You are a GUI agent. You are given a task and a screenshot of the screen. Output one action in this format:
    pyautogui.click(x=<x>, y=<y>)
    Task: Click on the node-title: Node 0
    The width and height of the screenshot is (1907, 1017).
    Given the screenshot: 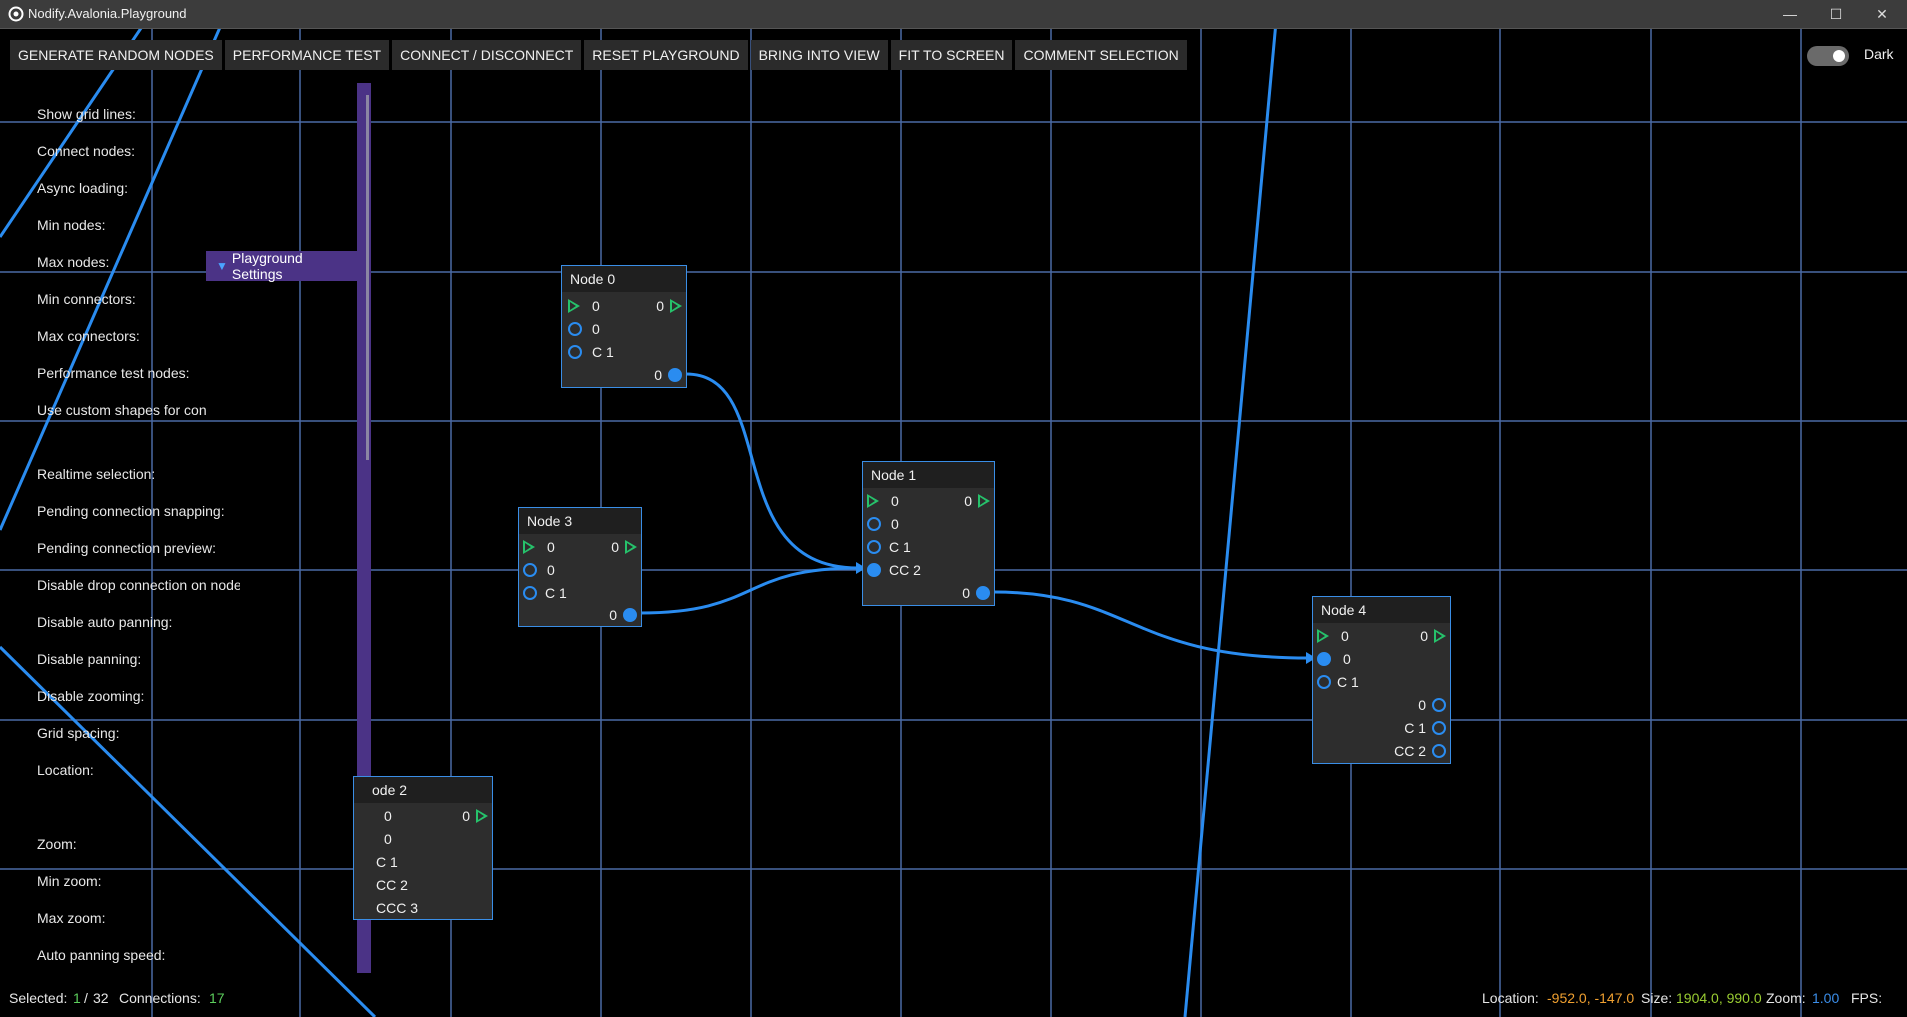 What is the action you would take?
    pyautogui.click(x=593, y=279)
    